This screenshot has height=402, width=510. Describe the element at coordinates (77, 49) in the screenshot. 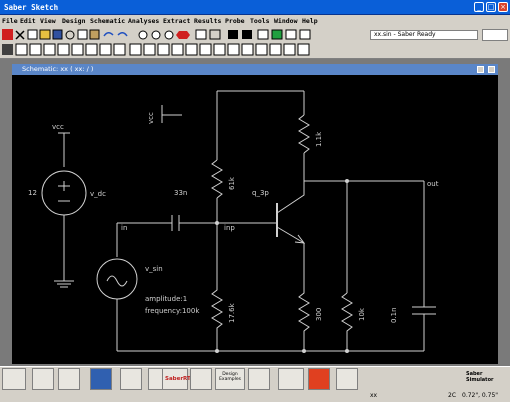

I see `probe-icon` at that location.